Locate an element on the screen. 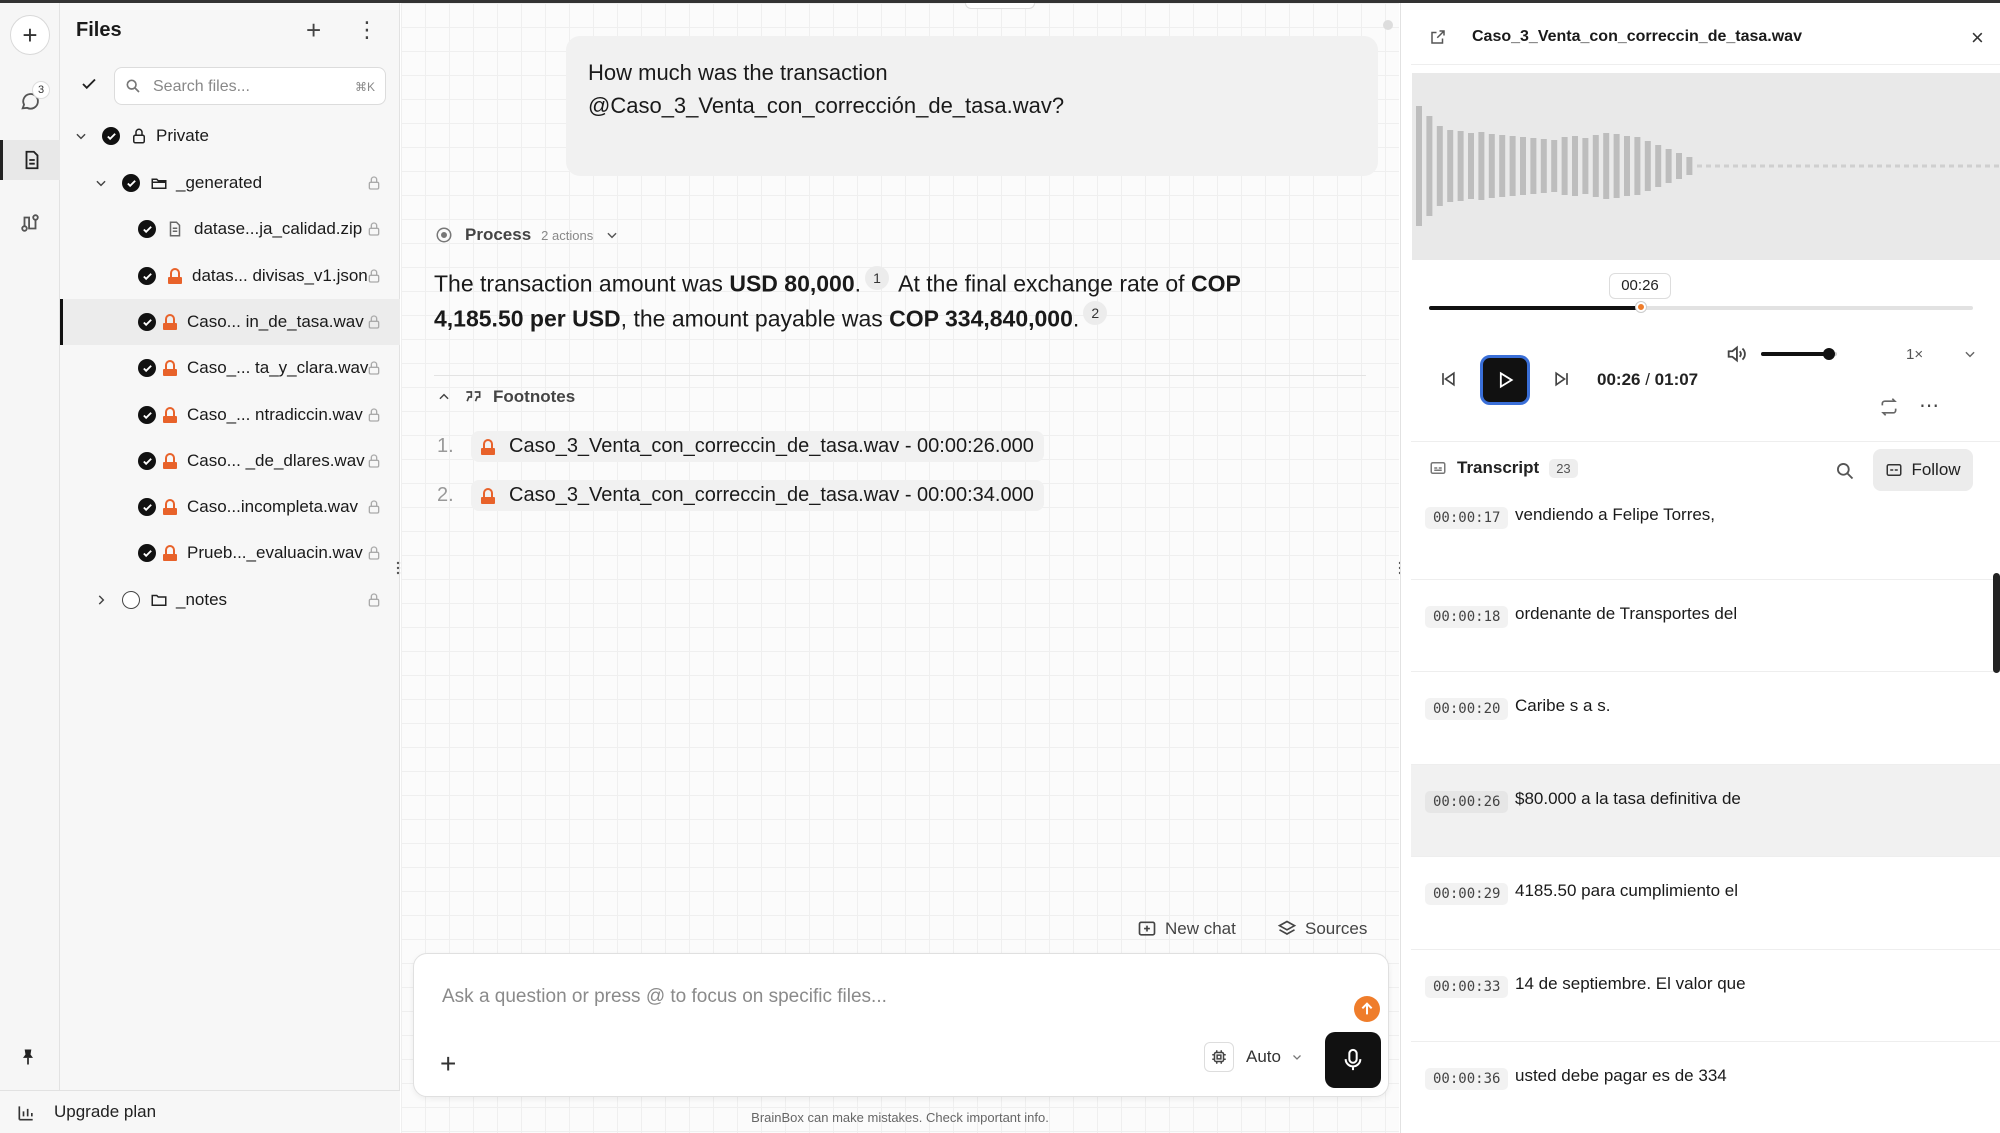 This screenshot has width=2000, height=1133. file-row: Caso... _de_dlares.wav is located at coordinates (230, 461).